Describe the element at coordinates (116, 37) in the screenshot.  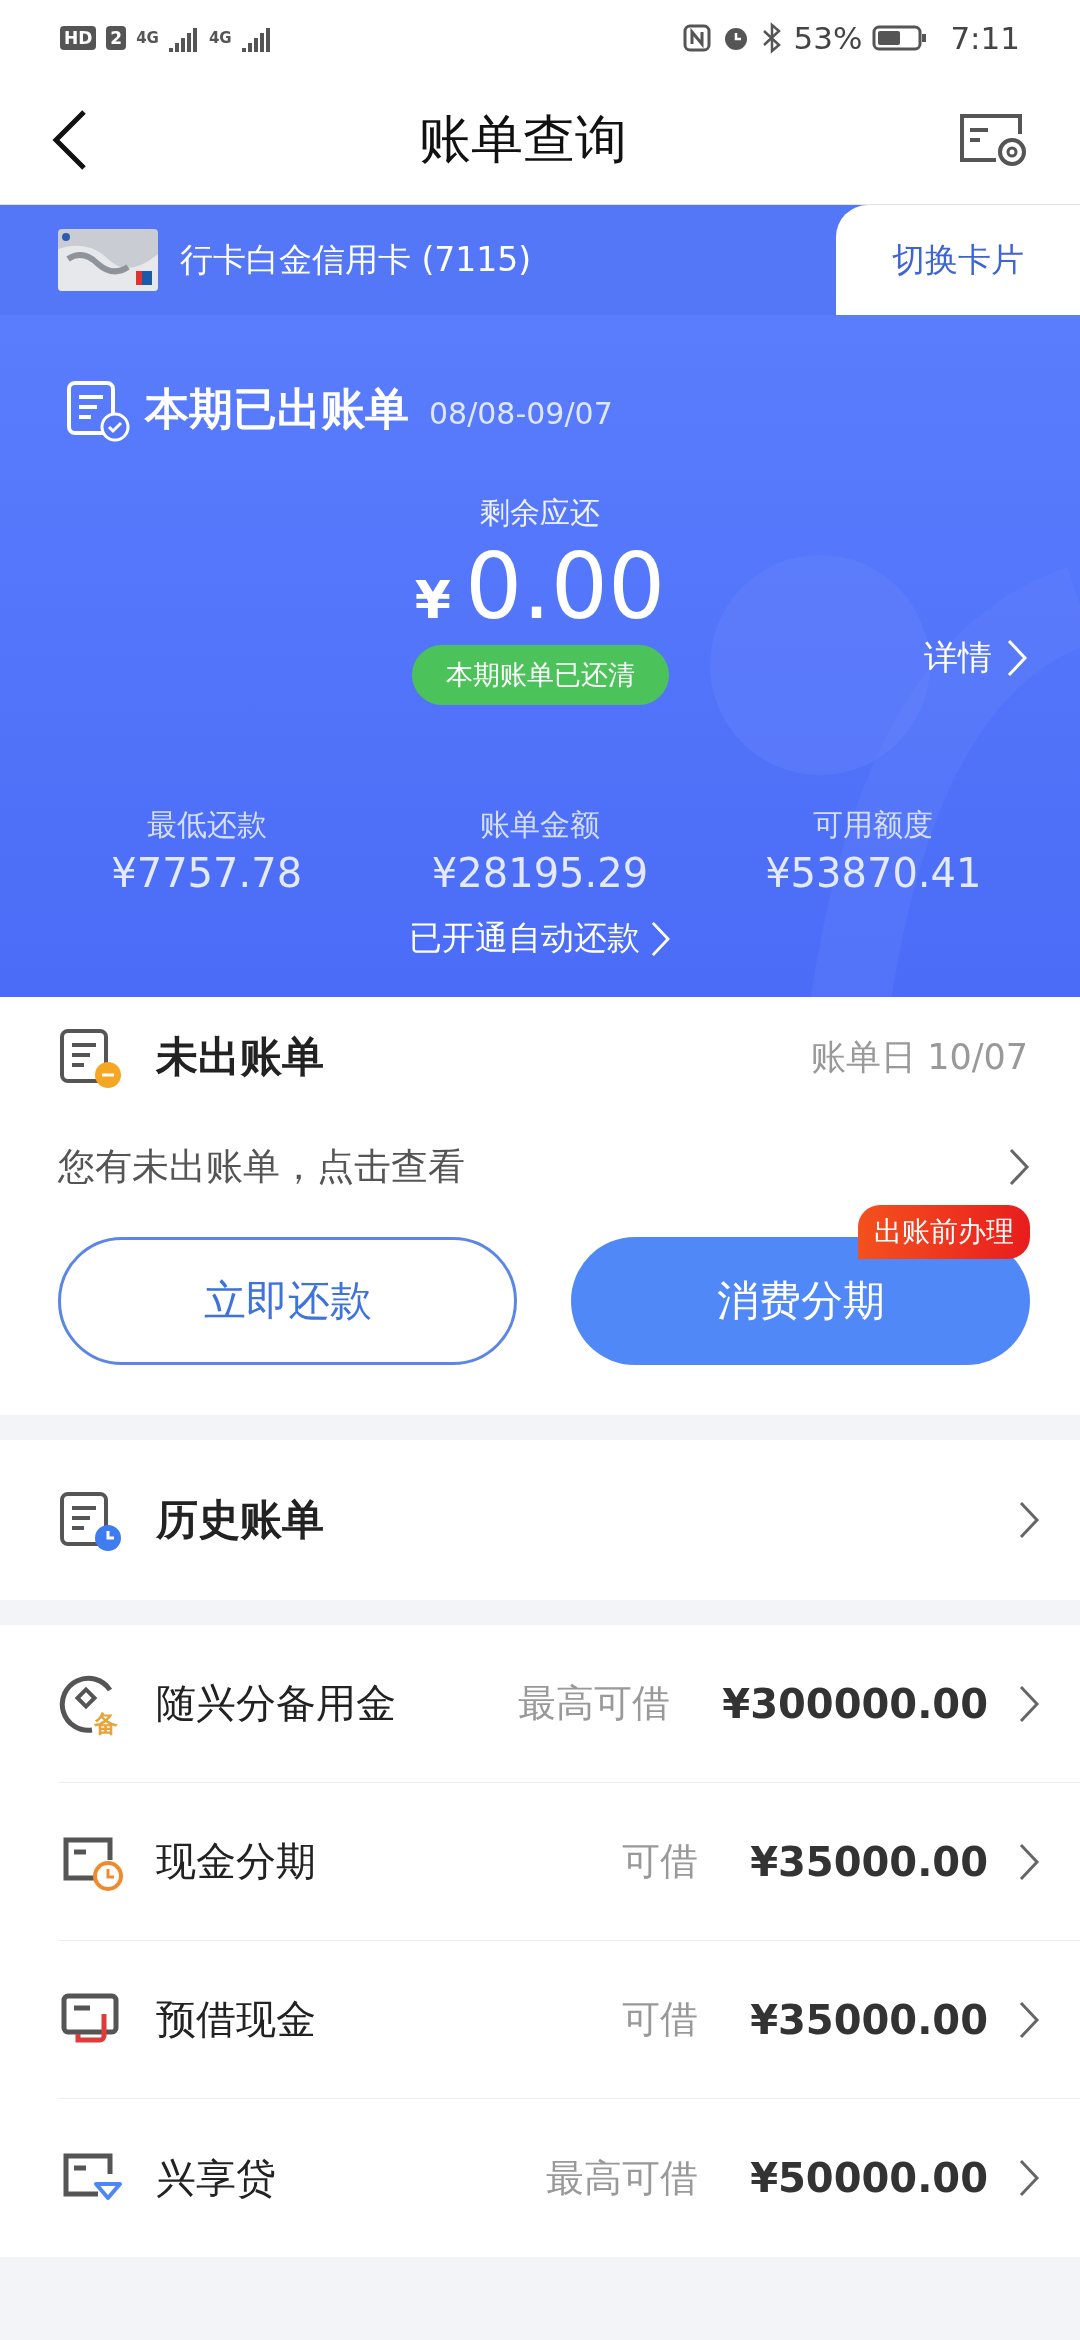
I see `status-indicator: 2` at that location.